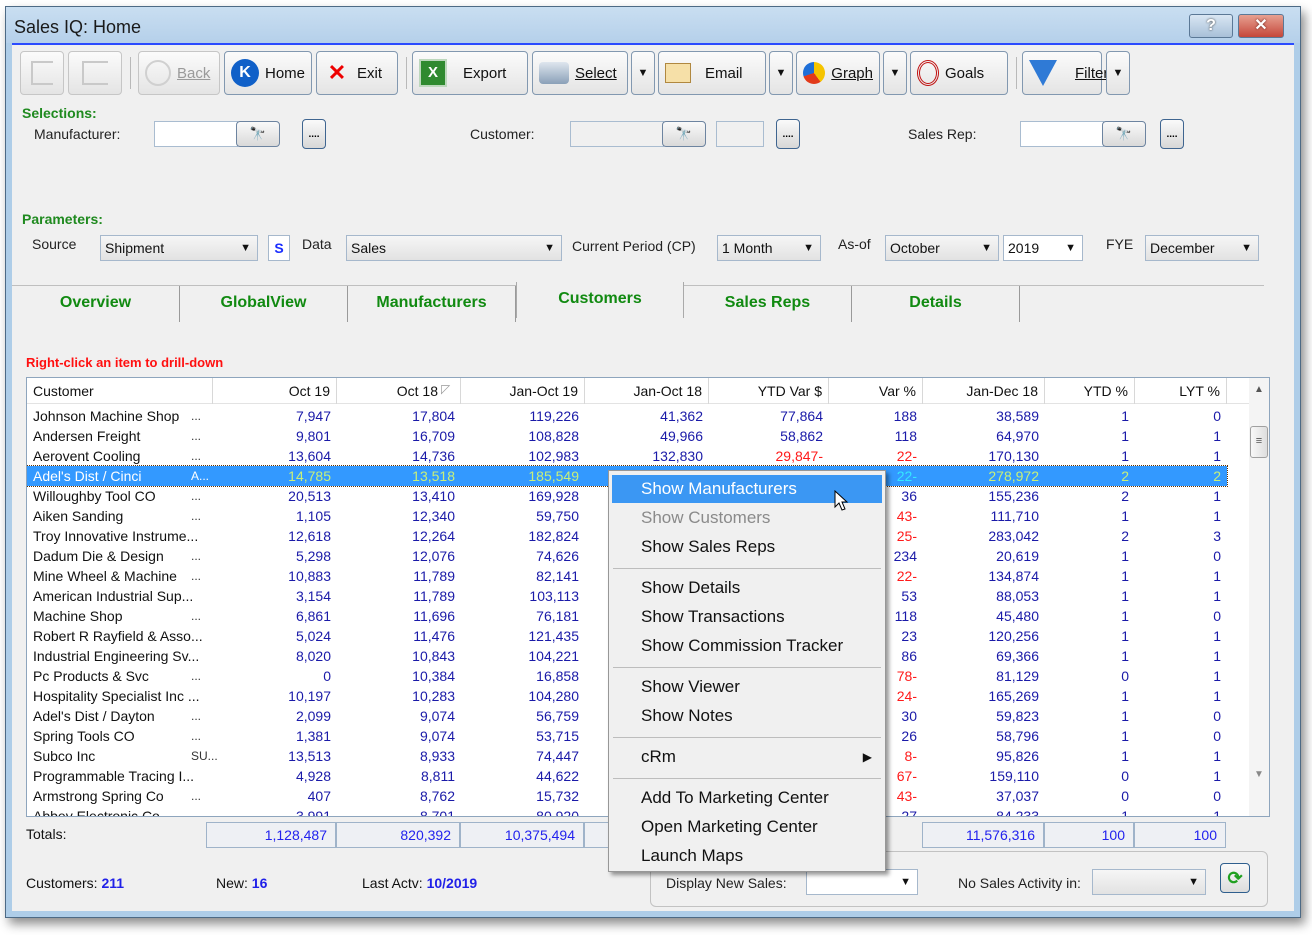 The width and height of the screenshot is (1312, 935). I want to click on menu-item-show-transactions: Show Transactions, so click(747, 617).